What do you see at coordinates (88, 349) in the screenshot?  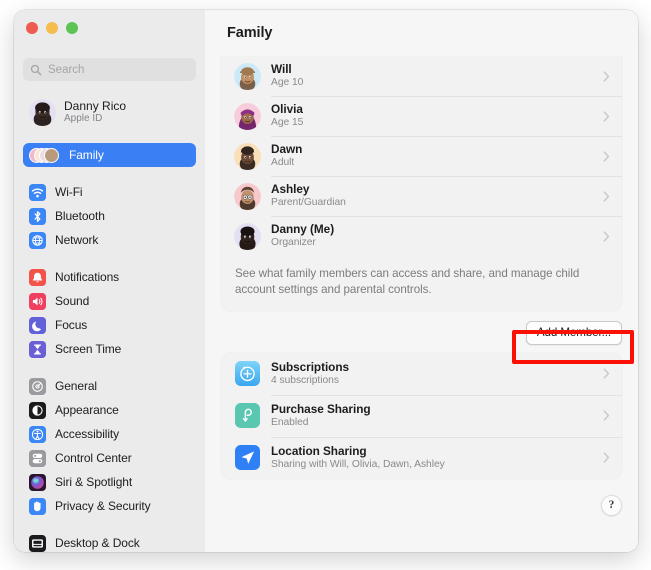 I see `sidebar-item-label: Screen Time` at bounding box center [88, 349].